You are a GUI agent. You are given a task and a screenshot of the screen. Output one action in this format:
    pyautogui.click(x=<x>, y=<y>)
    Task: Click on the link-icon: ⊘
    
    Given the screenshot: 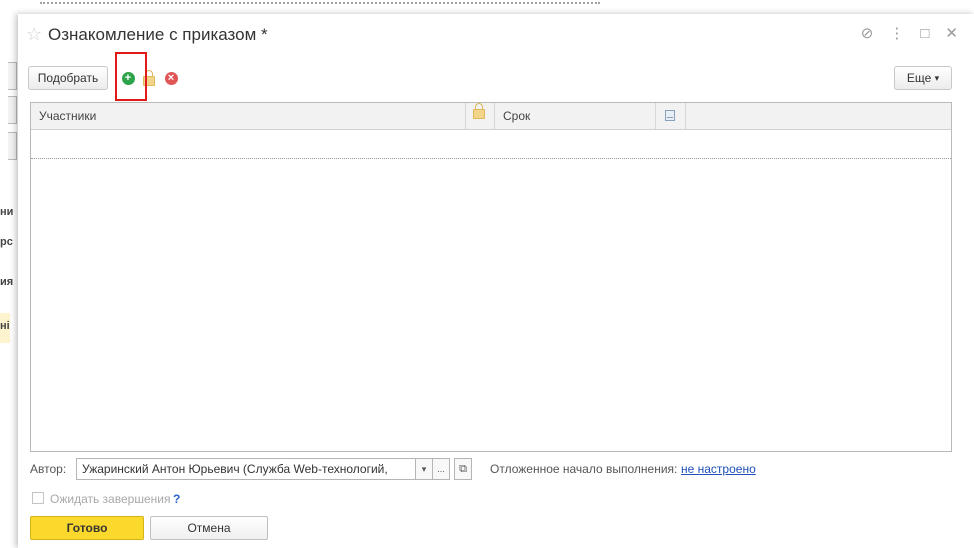 What is the action you would take?
    pyautogui.click(x=867, y=34)
    